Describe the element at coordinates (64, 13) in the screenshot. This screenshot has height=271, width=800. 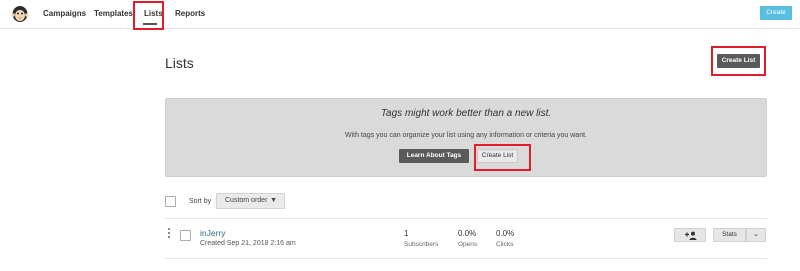
I see `nav-campaigns: Campaigns` at that location.